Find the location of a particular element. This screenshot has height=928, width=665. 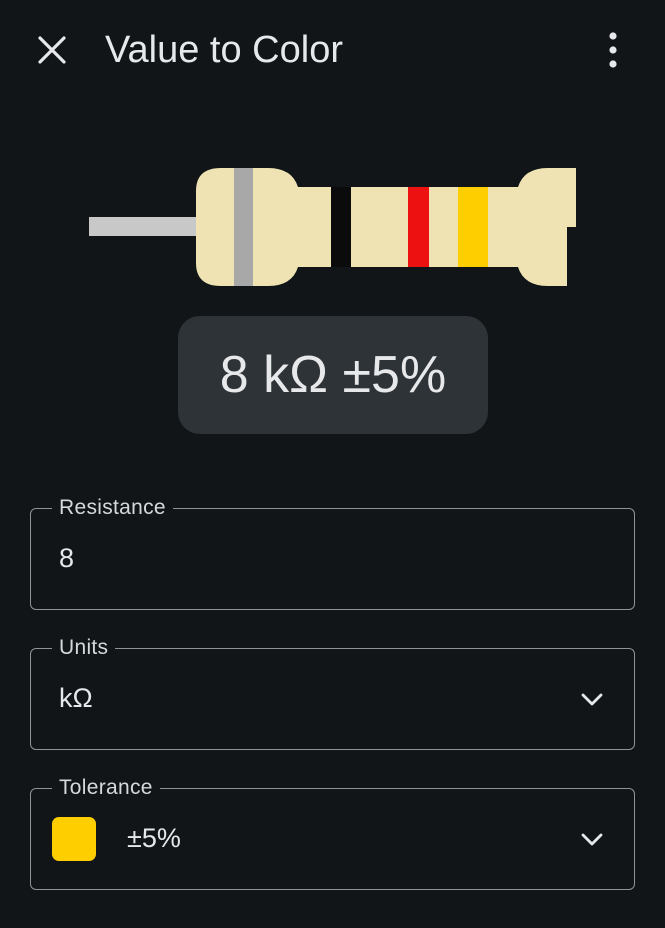

resistor-illustration is located at coordinates (332, 227).